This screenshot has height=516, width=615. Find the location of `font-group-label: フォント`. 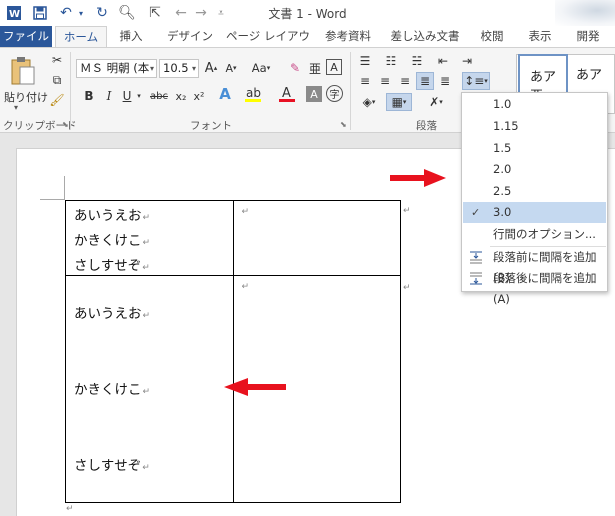

font-group-label: フォント is located at coordinates (211, 126).